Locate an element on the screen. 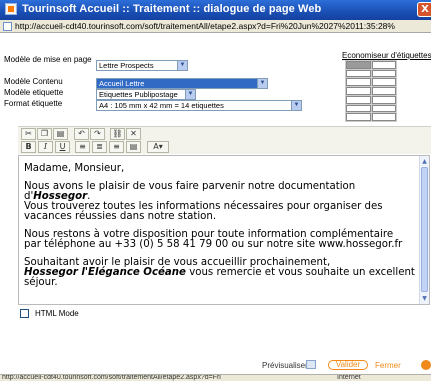 The height and width of the screenshot is (381, 431). editor-toolbar: ✂ ❐ ▤ ↶ ↷ ⛓ ✕ B I U ≡ ≣ ≡ ▤ A▾ is located at coordinates (224, 140).